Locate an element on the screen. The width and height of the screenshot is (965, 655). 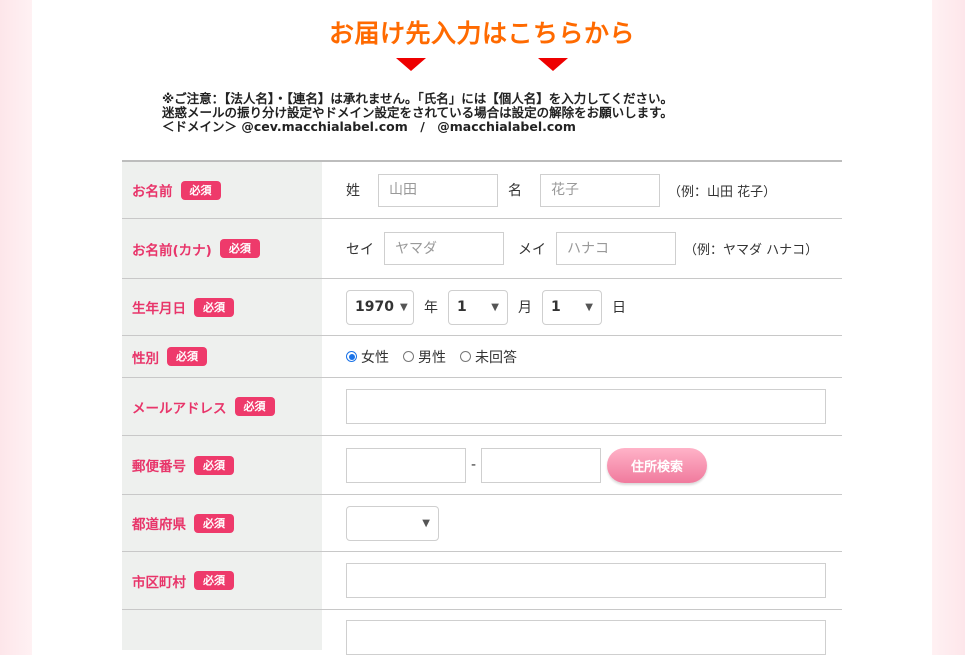
field-label: 都道府県 必須 is located at coordinates (222, 523).